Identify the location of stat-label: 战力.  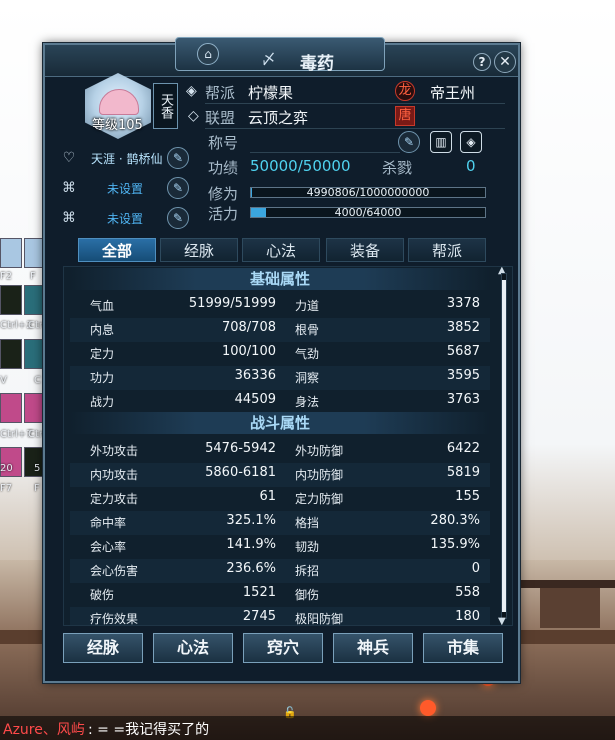
(102, 402).